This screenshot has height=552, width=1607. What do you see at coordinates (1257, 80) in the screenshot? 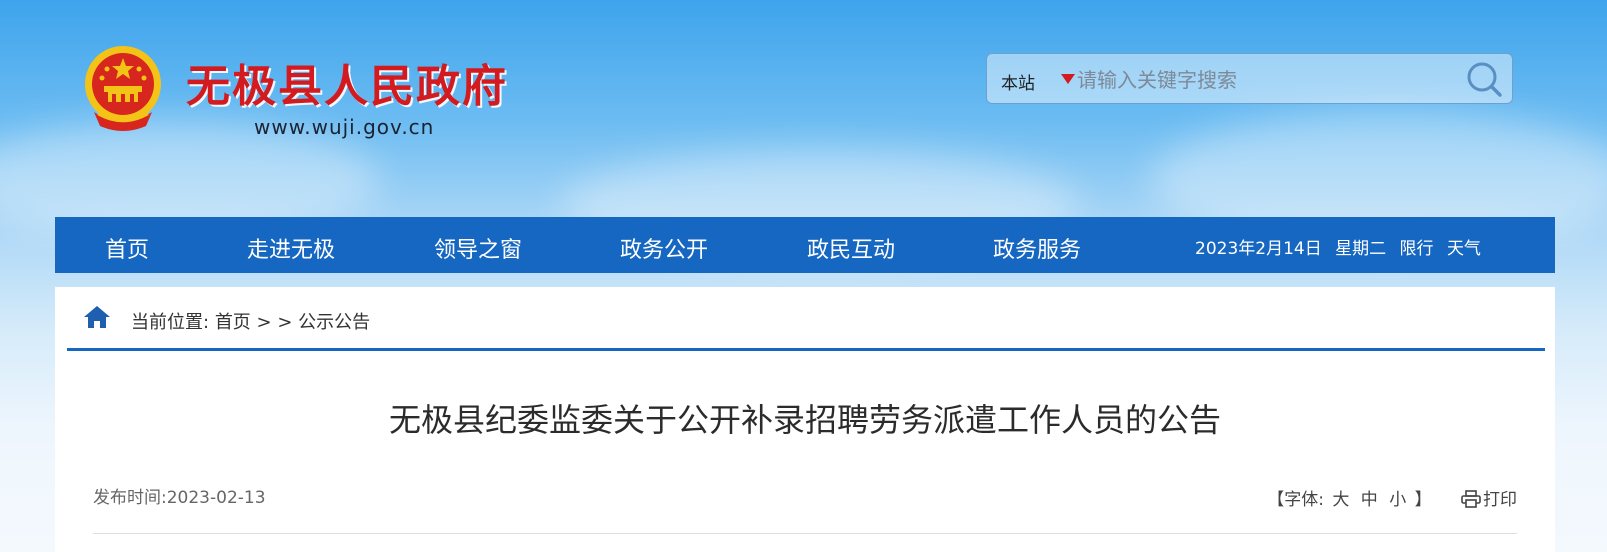
I see `search-input` at bounding box center [1257, 80].